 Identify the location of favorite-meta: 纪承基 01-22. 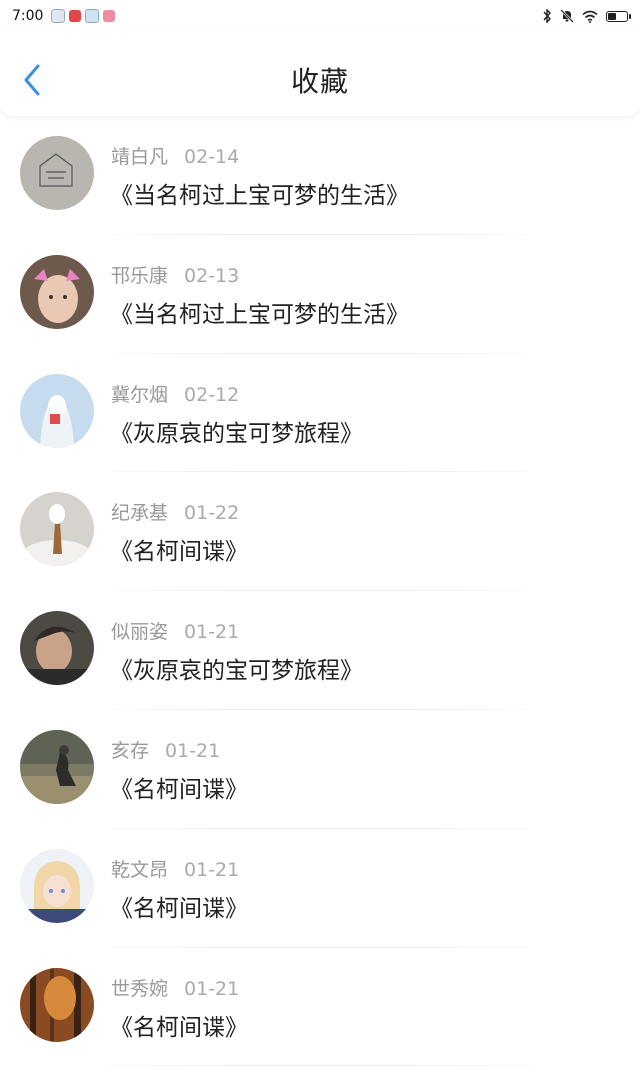
(175, 511).